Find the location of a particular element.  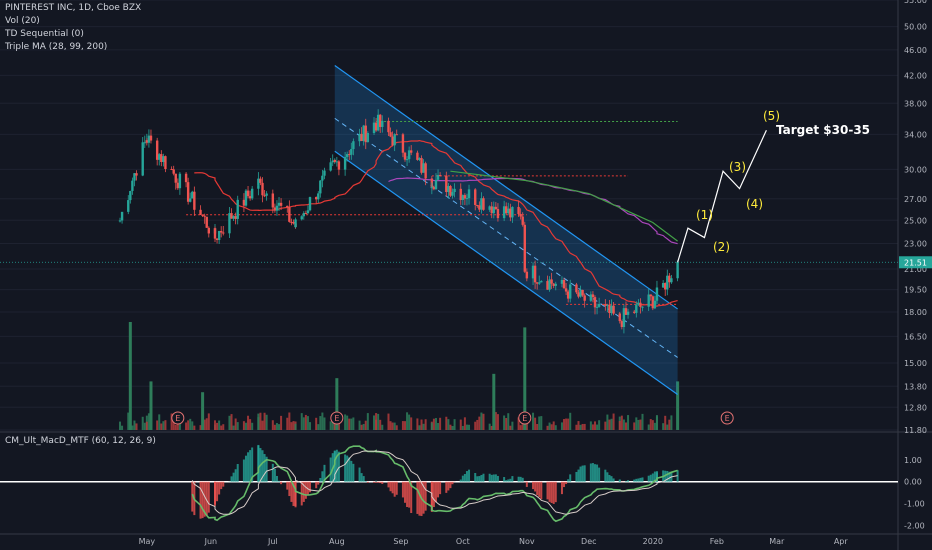

wave-label-1: (1) is located at coordinates (704, 215).